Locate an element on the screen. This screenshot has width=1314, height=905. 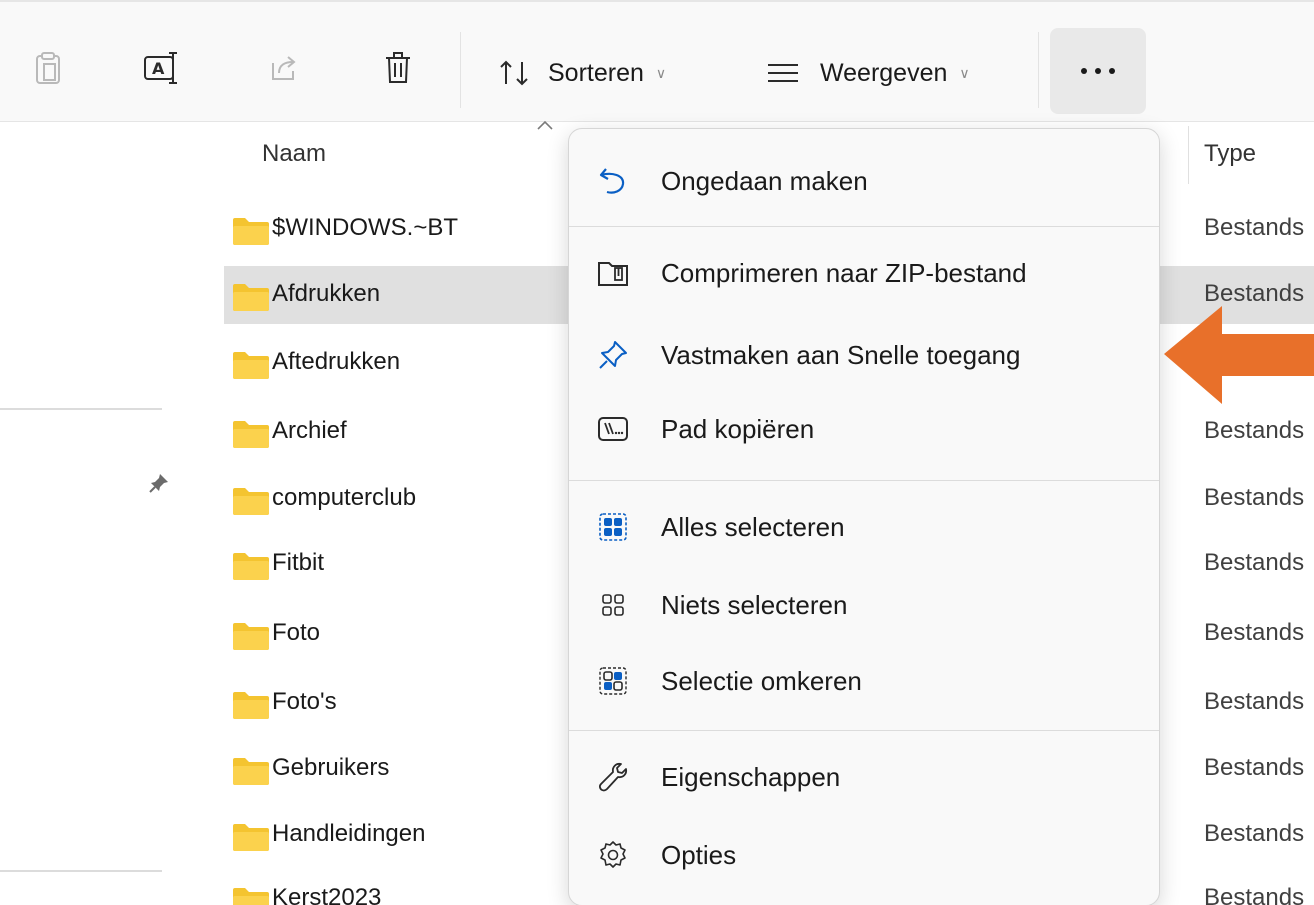
menu-item-label: Selectie omkeren is located at coordinates (761, 680).